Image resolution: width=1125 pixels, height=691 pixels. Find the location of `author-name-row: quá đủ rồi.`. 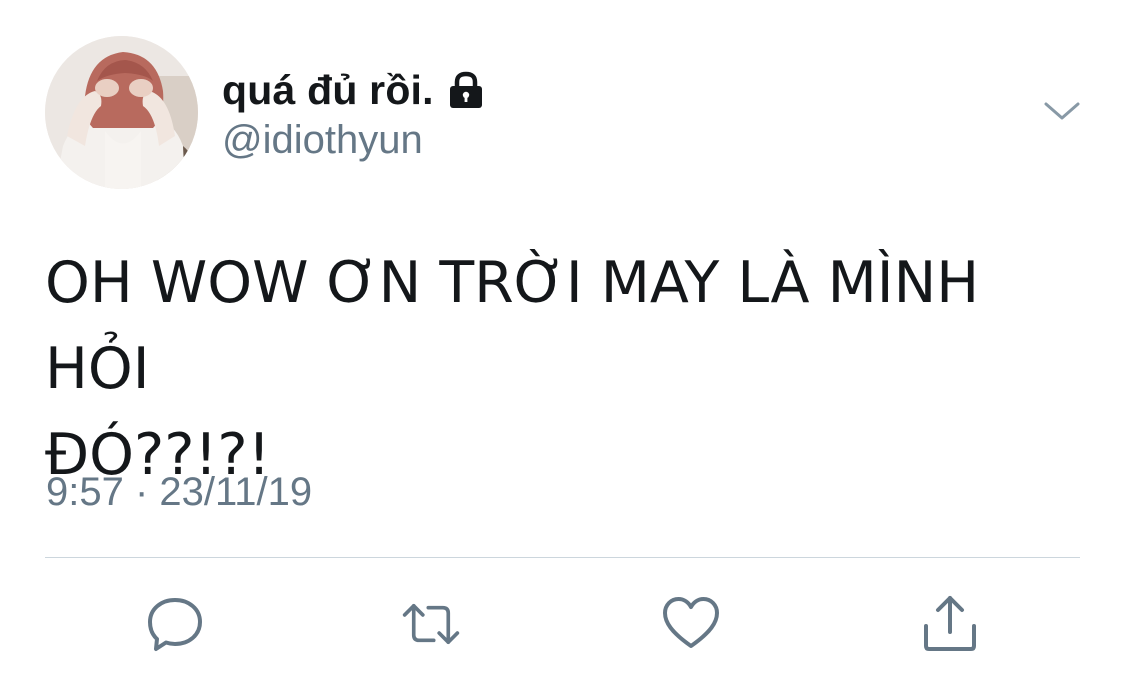

author-name-row: quá đủ rồi. is located at coordinates (354, 90).